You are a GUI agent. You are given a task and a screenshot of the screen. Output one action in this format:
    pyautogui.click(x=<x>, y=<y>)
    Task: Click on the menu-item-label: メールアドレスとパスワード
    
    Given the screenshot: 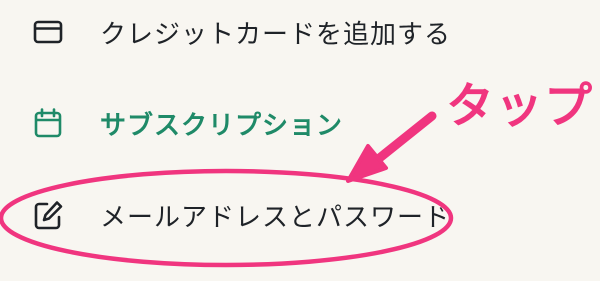 What is the action you would take?
    pyautogui.click(x=276, y=217)
    